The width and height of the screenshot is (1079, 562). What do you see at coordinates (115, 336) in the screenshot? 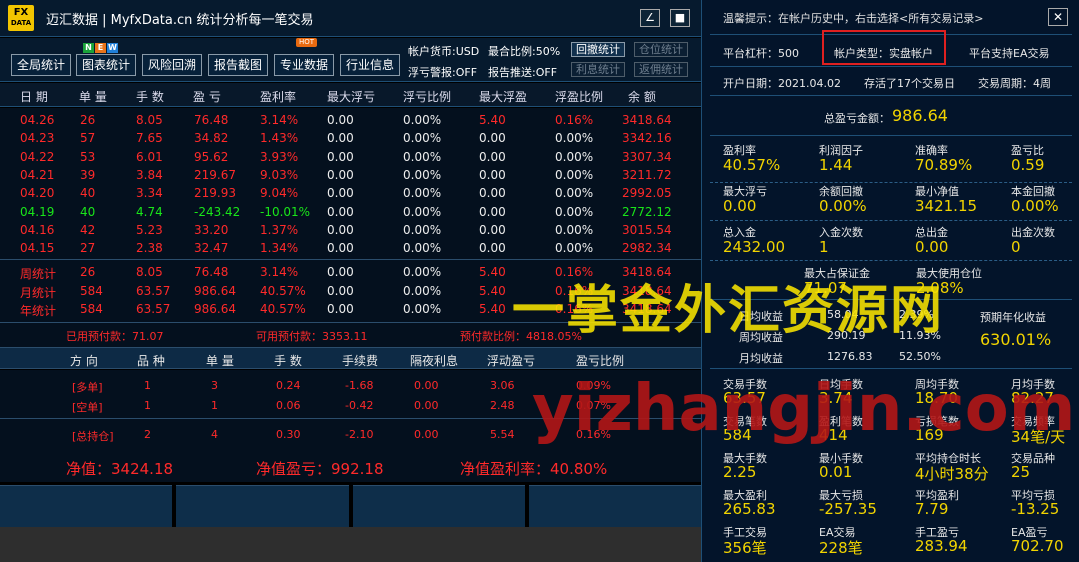
I see `used-margin: 已用预付款：71.07` at bounding box center [115, 336].